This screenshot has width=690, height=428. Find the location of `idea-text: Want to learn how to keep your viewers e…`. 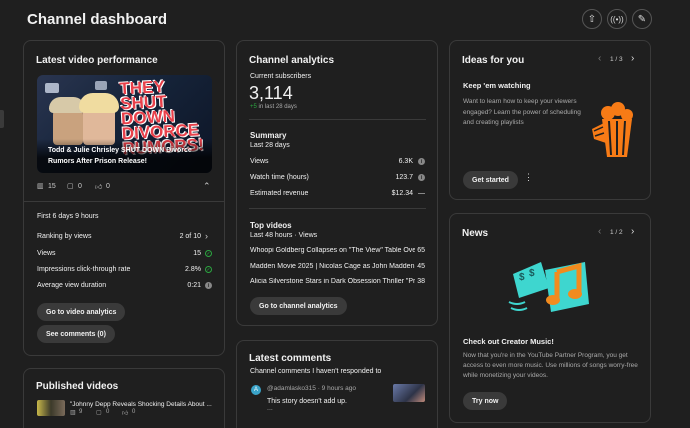

idea-text: Want to learn how to keep your viewers e… is located at coordinates (522, 112).